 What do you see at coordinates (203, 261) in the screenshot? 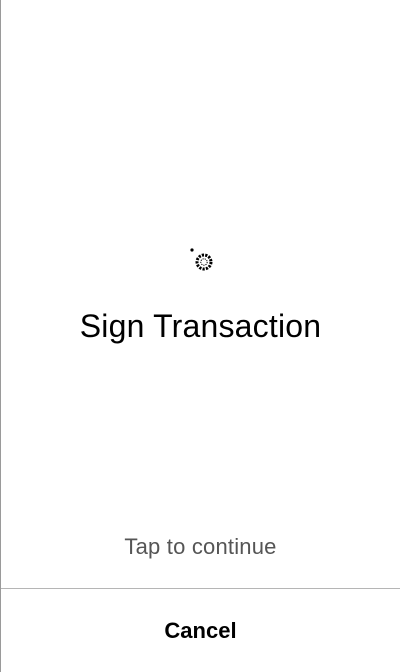
I see `spinner-icon` at bounding box center [203, 261].